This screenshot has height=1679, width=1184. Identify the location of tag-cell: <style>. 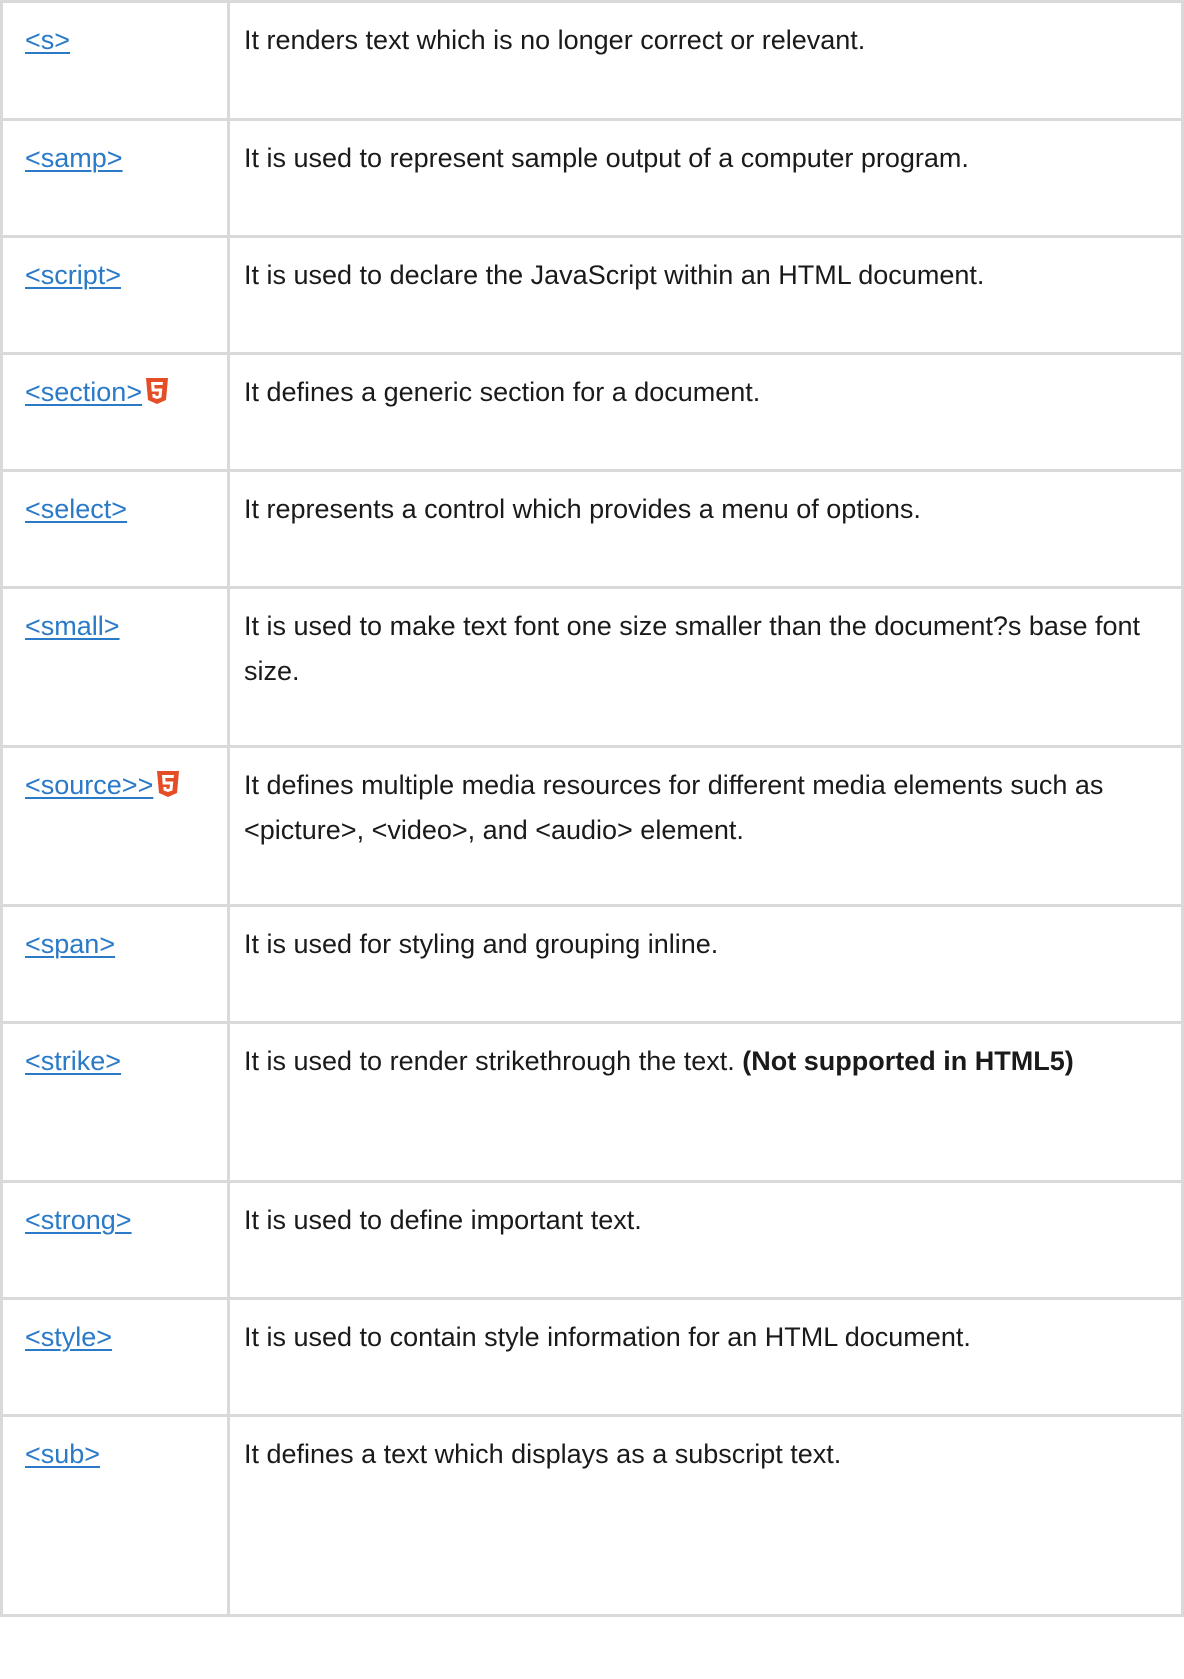
(115, 1357).